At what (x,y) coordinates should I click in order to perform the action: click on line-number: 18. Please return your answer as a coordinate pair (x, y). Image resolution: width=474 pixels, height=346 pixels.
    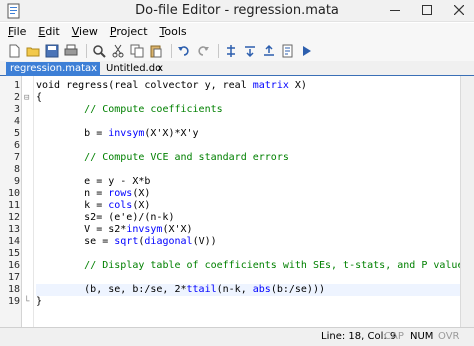
    Looking at the image, I should click on (13, 289).